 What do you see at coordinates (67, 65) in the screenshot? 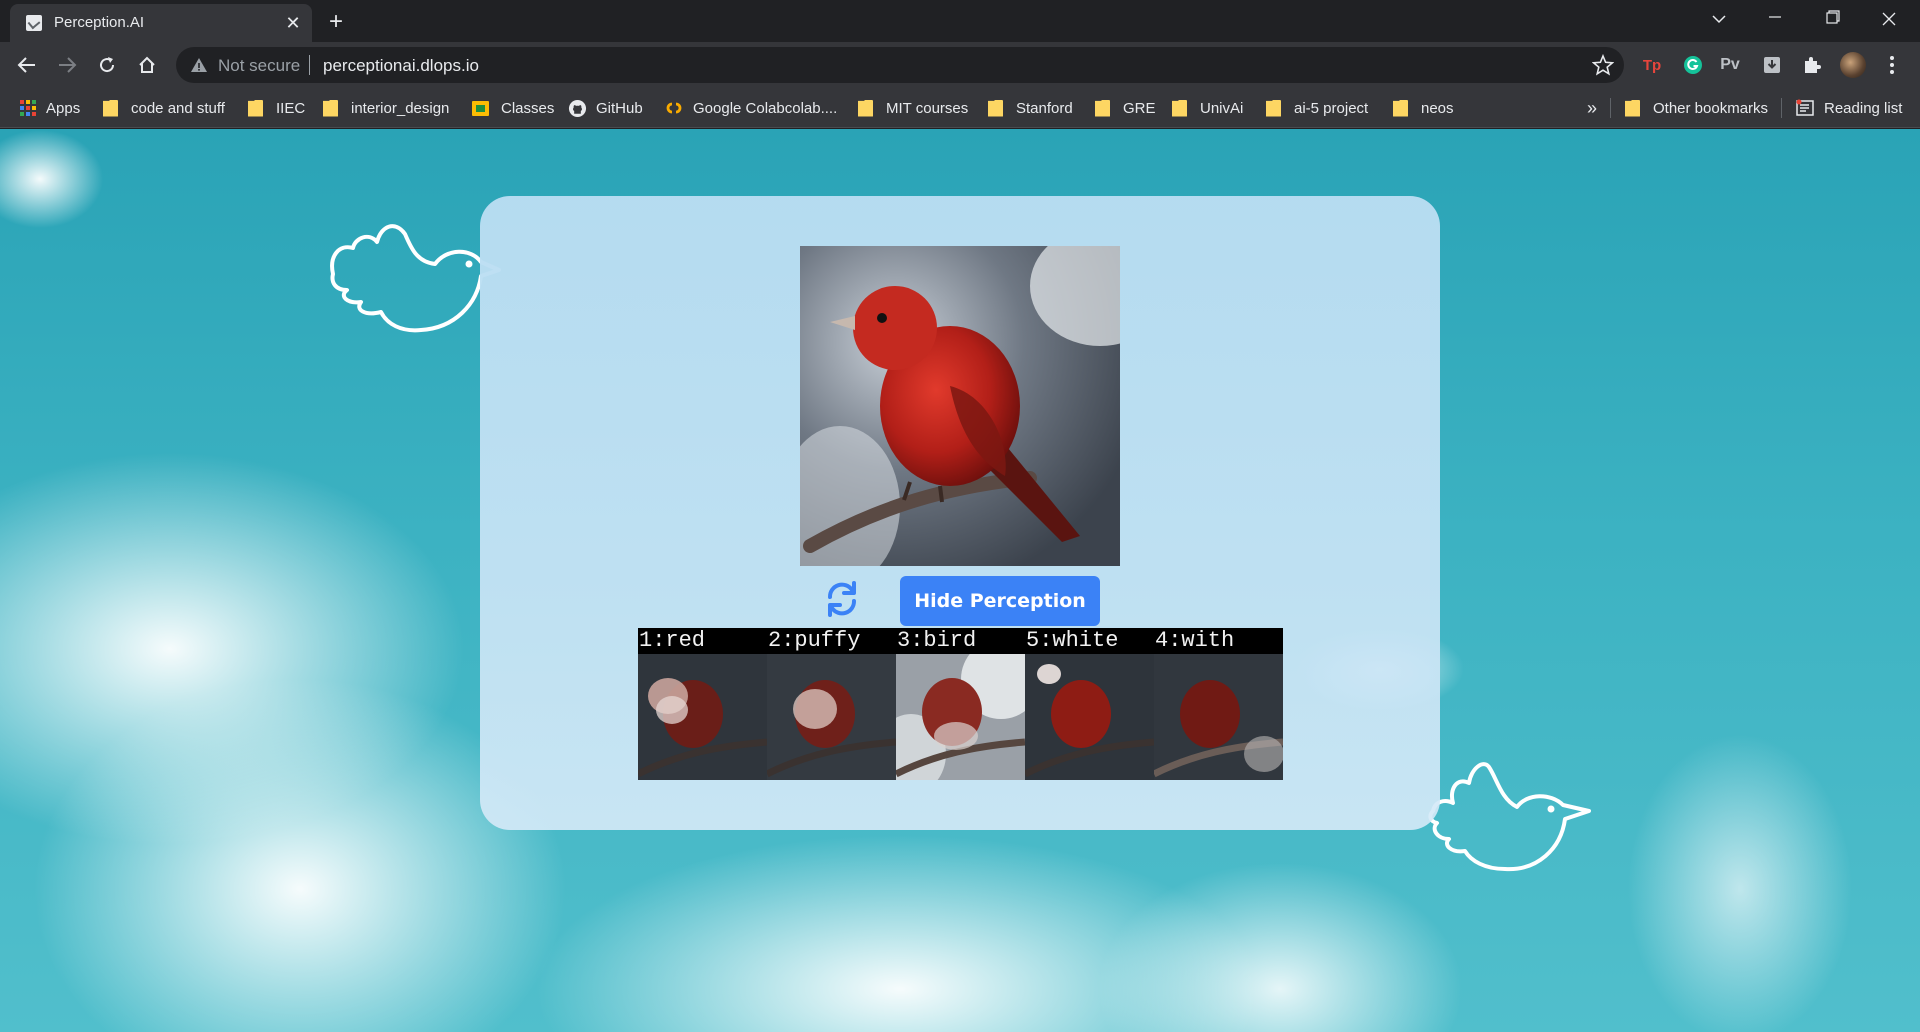
I see `forward-arrow-icon` at bounding box center [67, 65].